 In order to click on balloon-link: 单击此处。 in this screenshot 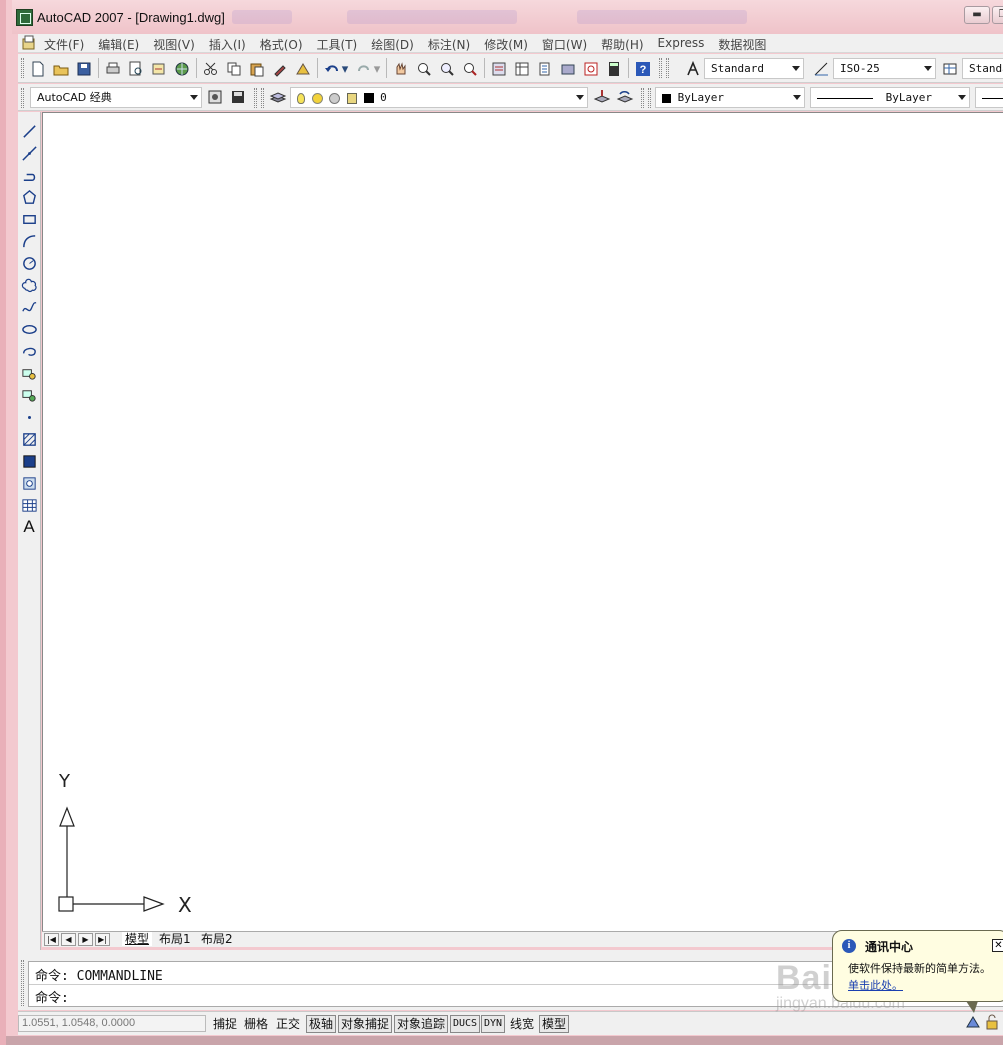, I will do `click(875, 985)`.